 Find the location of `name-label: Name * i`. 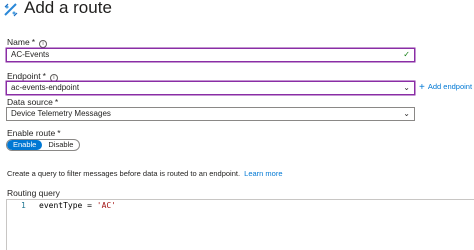

name-label: Name * i is located at coordinates (27, 42).